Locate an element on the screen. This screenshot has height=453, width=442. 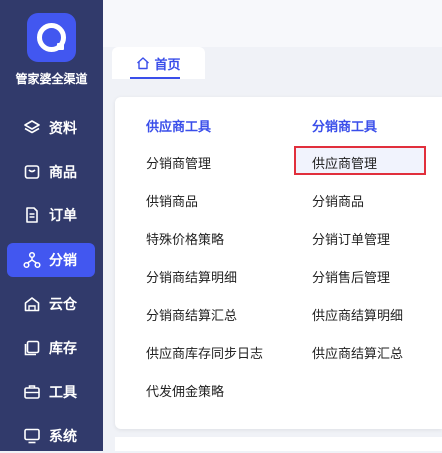
document-icon is located at coordinates (32, 215).